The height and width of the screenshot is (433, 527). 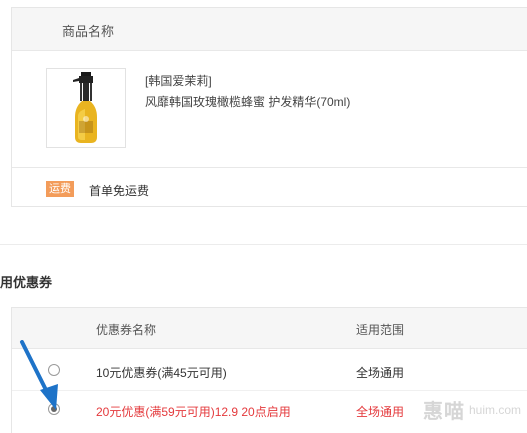 What do you see at coordinates (269, 29) in the screenshot?
I see `product-table-header: 商品名称` at bounding box center [269, 29].